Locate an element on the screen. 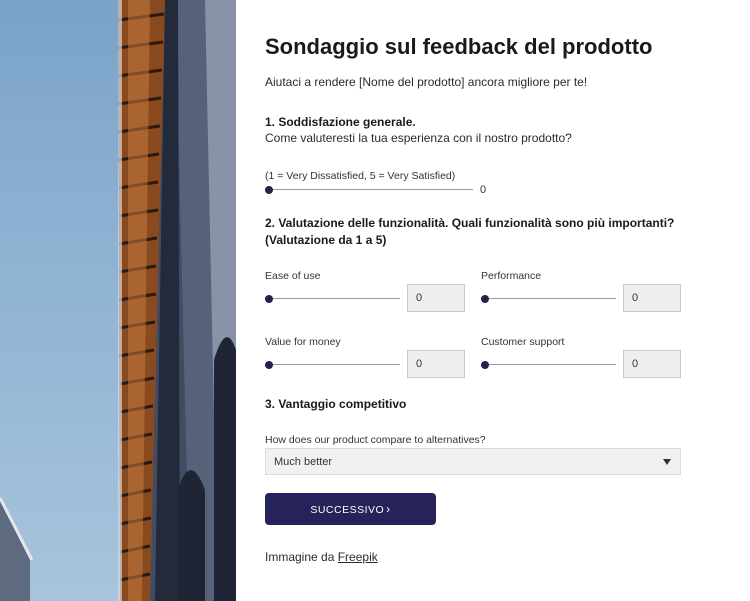 This screenshot has height=601, width=750. page-title: Sondaggio sul feedback del prodotto is located at coordinates (459, 46).